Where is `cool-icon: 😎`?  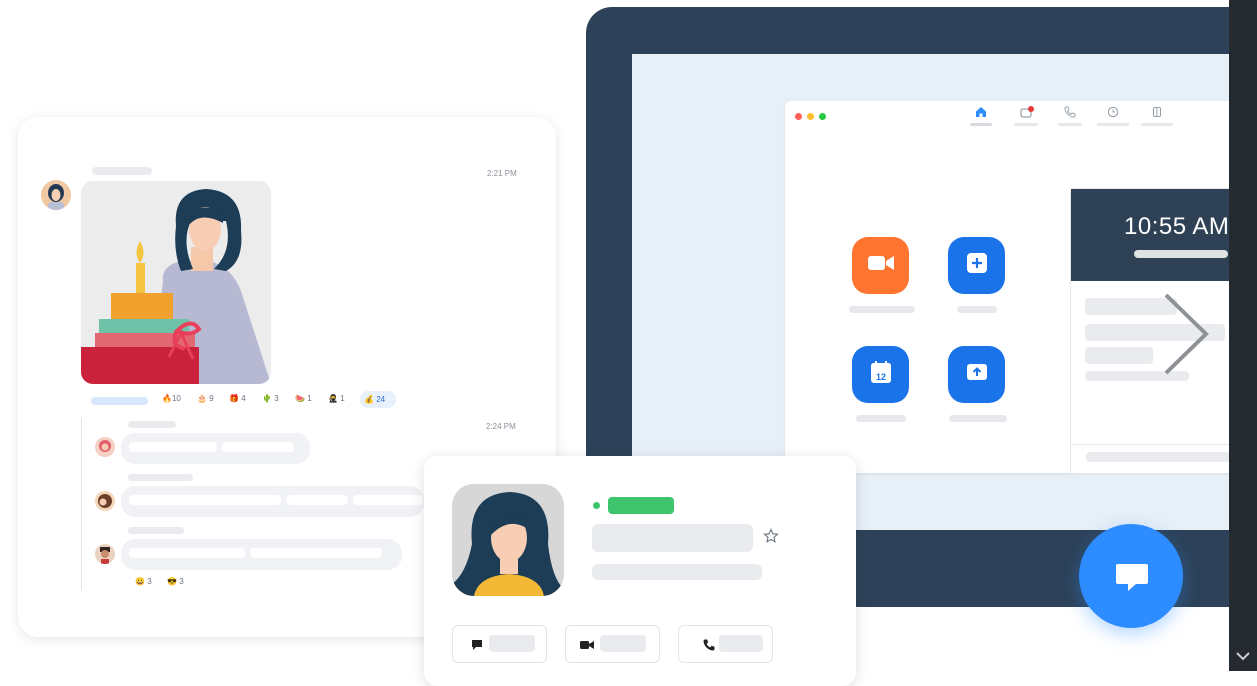
cool-icon: 😎 is located at coordinates (172, 581).